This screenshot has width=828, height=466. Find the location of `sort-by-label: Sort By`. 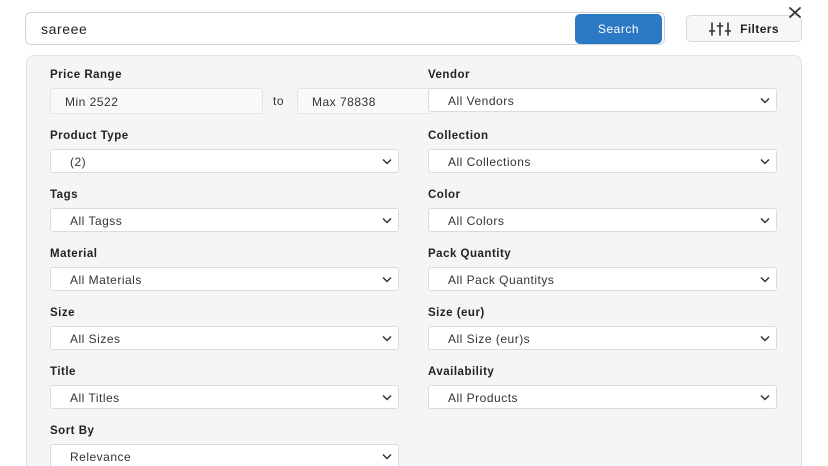

sort-by-label: Sort By is located at coordinates (72, 431).